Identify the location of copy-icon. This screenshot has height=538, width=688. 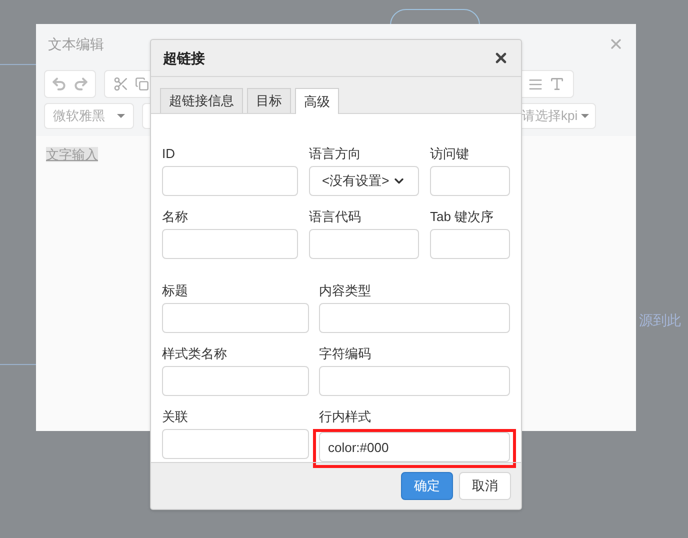
(142, 84).